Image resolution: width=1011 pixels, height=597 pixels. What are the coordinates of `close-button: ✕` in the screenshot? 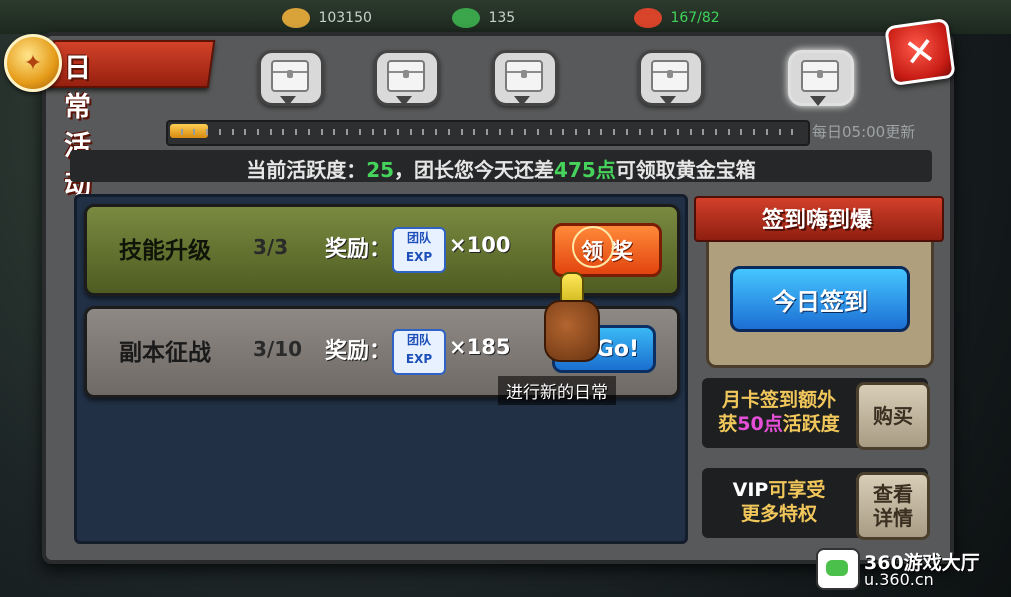 It's located at (920, 52).